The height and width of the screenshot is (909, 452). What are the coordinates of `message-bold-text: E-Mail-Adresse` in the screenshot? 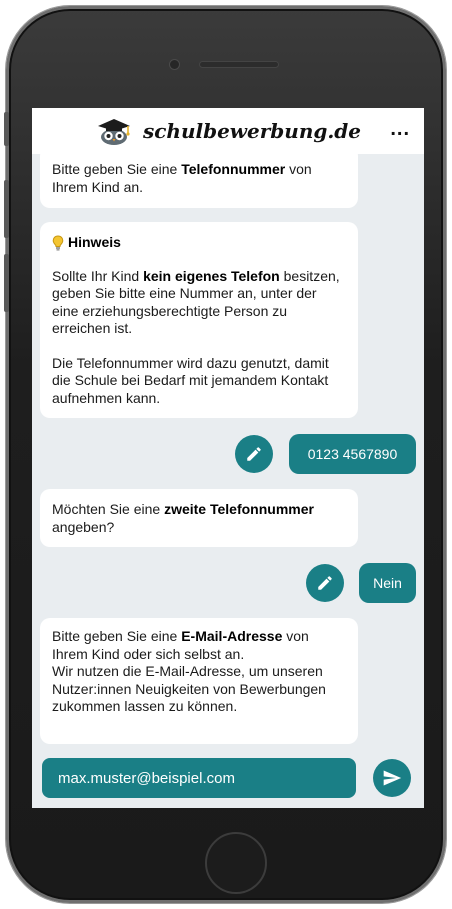 It's located at (232, 636).